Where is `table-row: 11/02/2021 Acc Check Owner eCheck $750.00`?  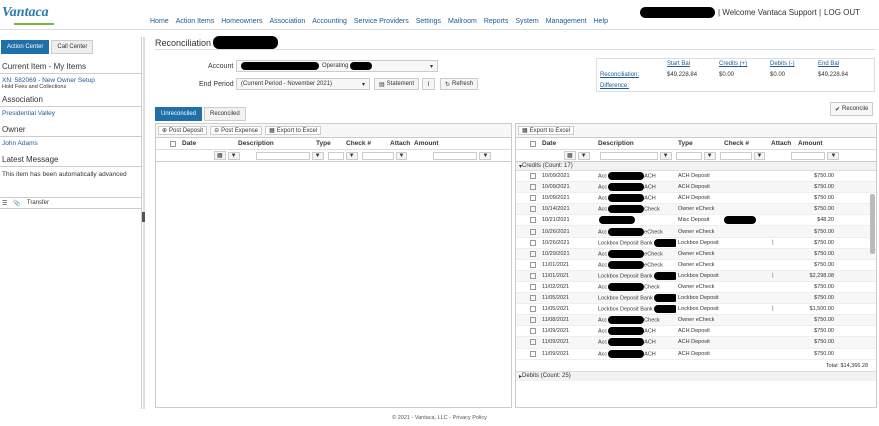
table-row: 11/02/2021 Acc Check Owner eCheck $750.00 is located at coordinates (696, 288).